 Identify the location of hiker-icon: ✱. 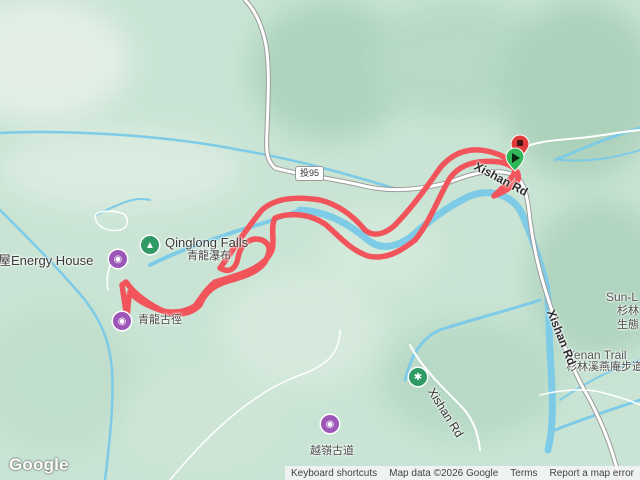
(418, 377).